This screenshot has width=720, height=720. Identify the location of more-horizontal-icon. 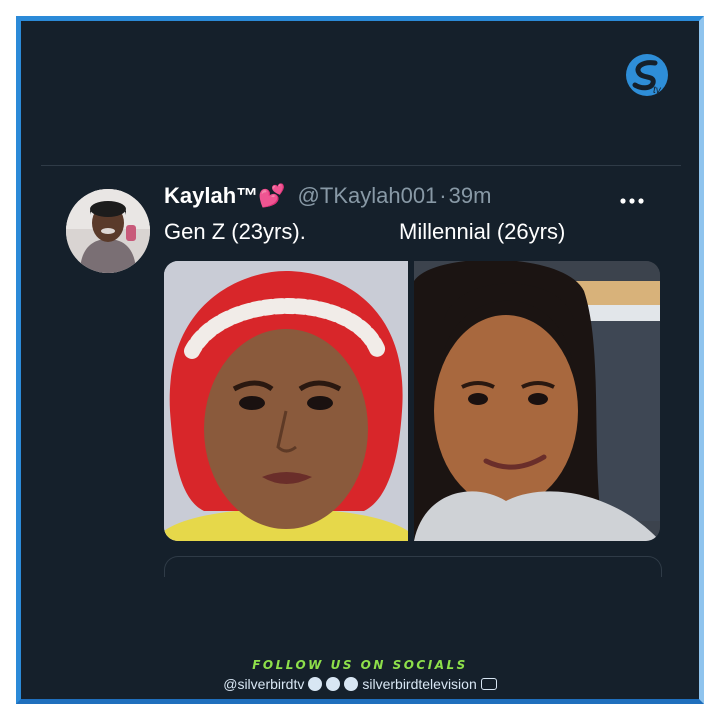
(632, 201).